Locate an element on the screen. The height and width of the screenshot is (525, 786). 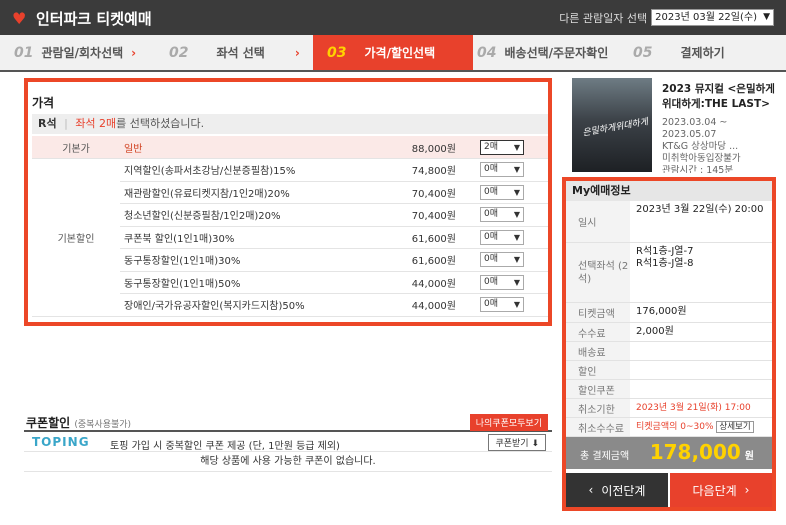
coupon-title: 쿠폰할인 (중복사용불가) is located at coordinates (78, 422).